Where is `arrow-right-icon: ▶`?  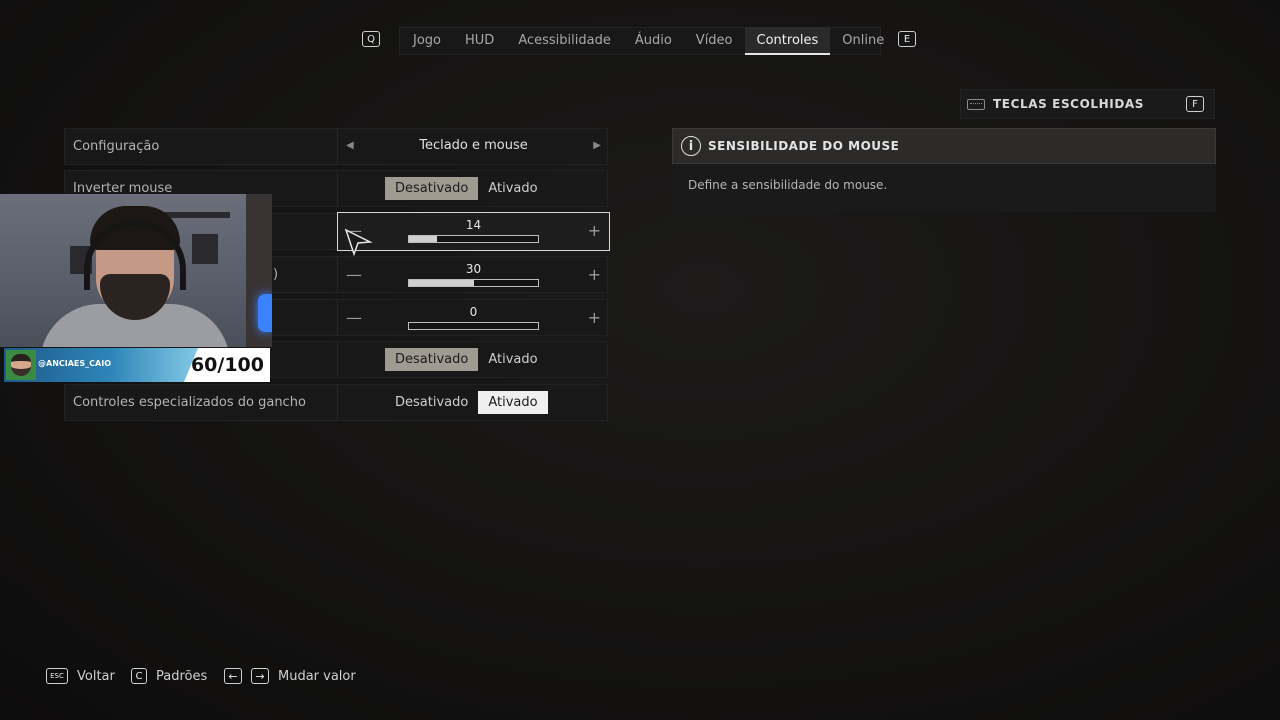
arrow-right-icon: ▶ is located at coordinates (597, 145).